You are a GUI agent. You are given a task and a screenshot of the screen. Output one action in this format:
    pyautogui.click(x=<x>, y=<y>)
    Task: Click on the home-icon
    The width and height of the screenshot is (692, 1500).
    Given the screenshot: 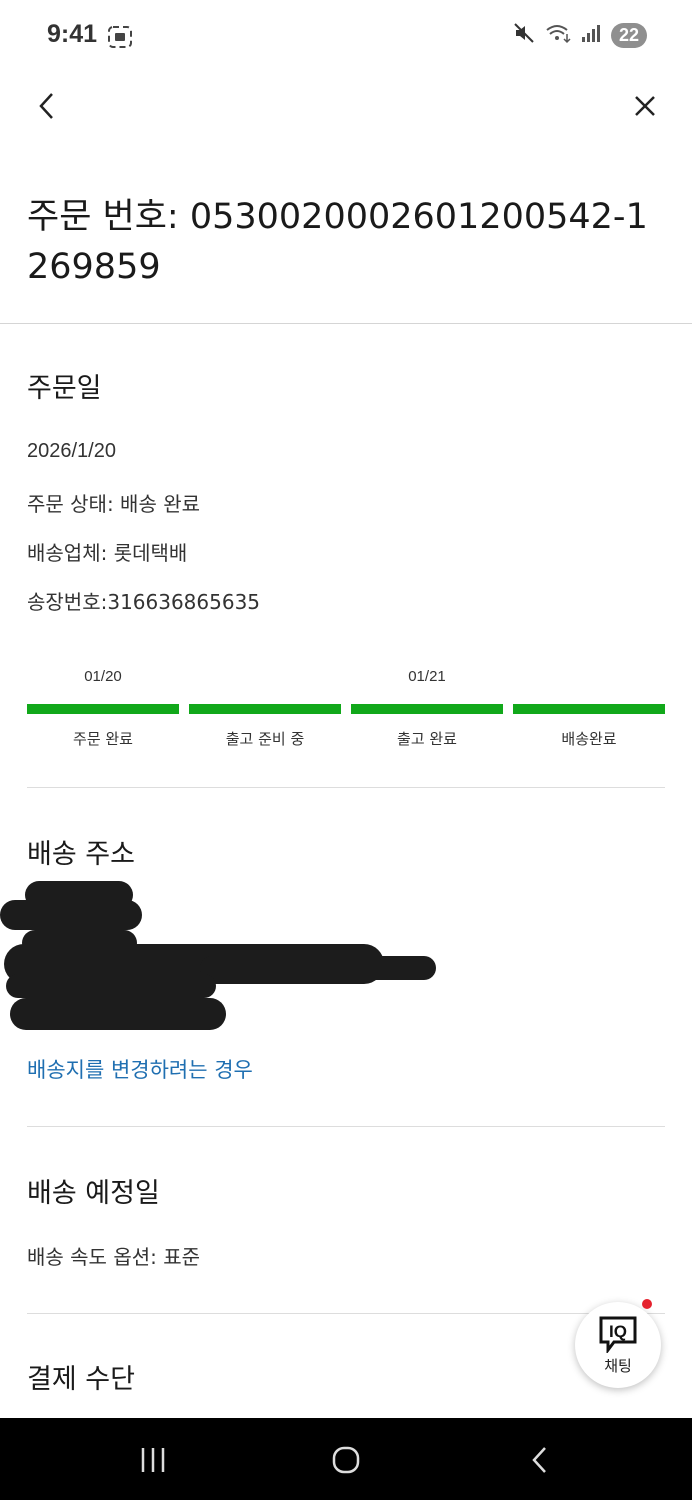 What is the action you would take?
    pyautogui.click(x=346, y=1460)
    